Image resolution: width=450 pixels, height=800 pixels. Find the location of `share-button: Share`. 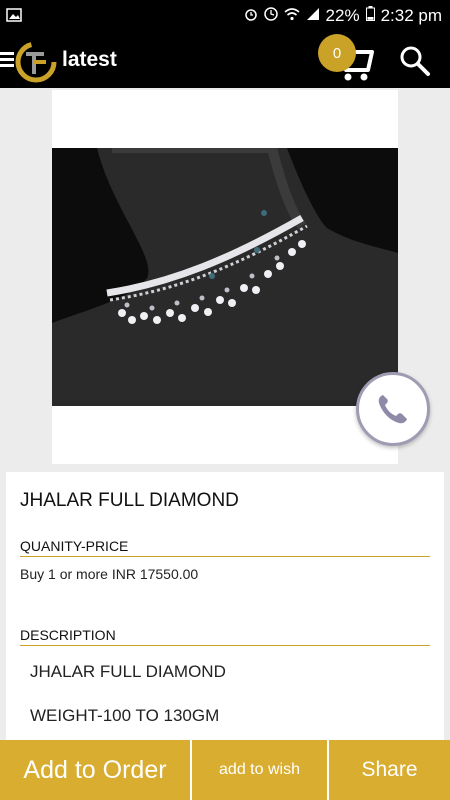

share-button: Share is located at coordinates (389, 770).